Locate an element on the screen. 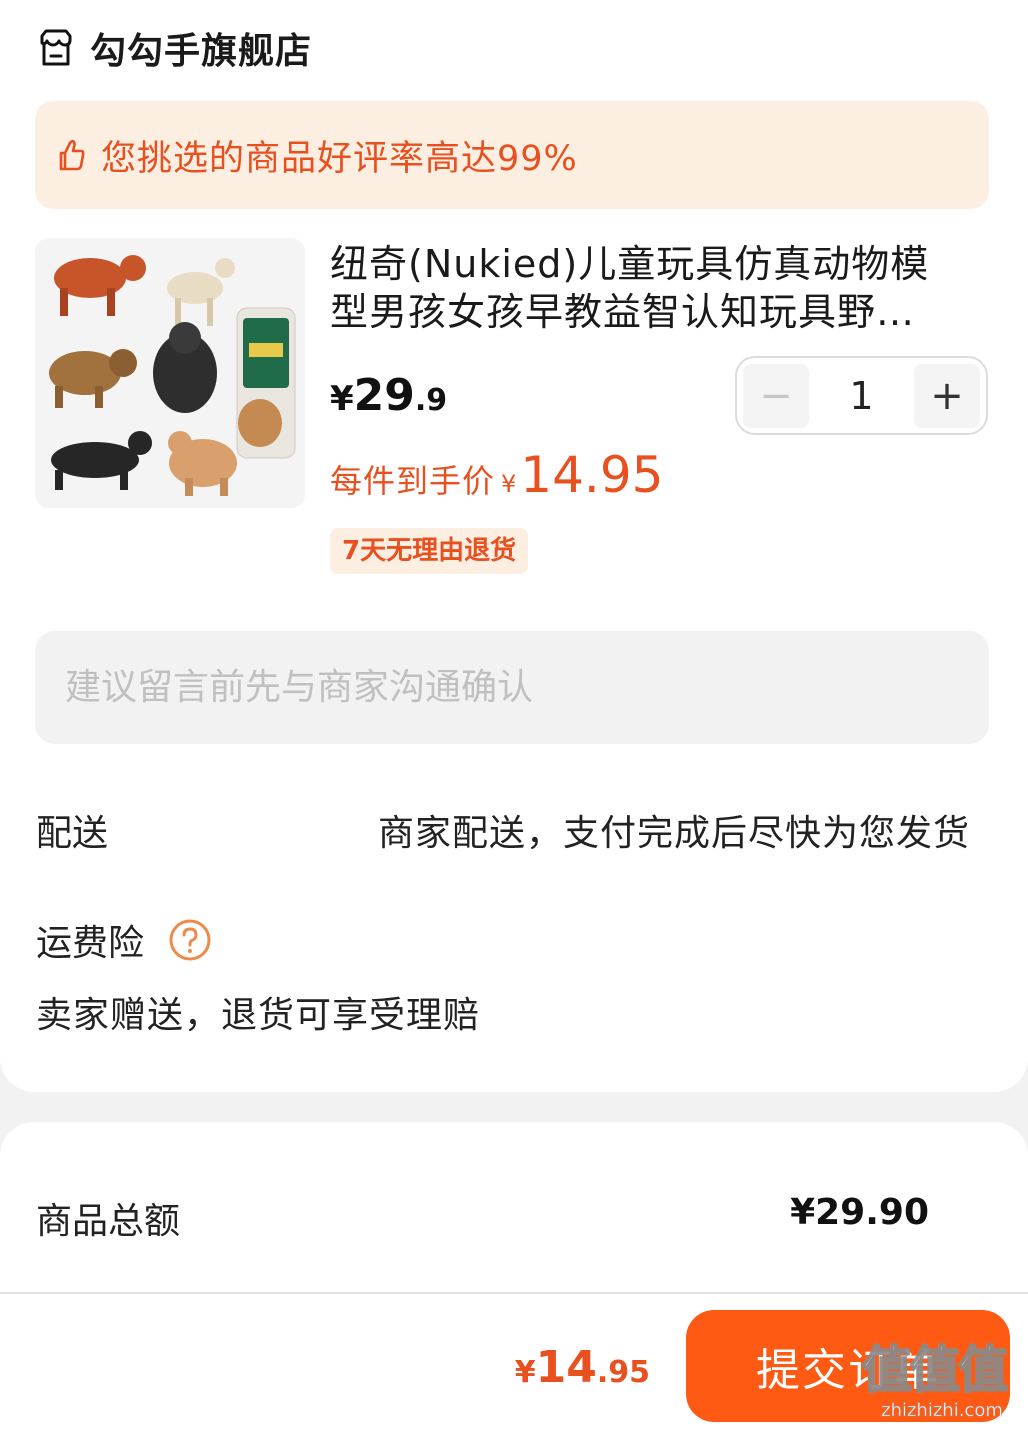 This screenshot has width=1028, height=1430. price-decimal: .9 is located at coordinates (431, 400).